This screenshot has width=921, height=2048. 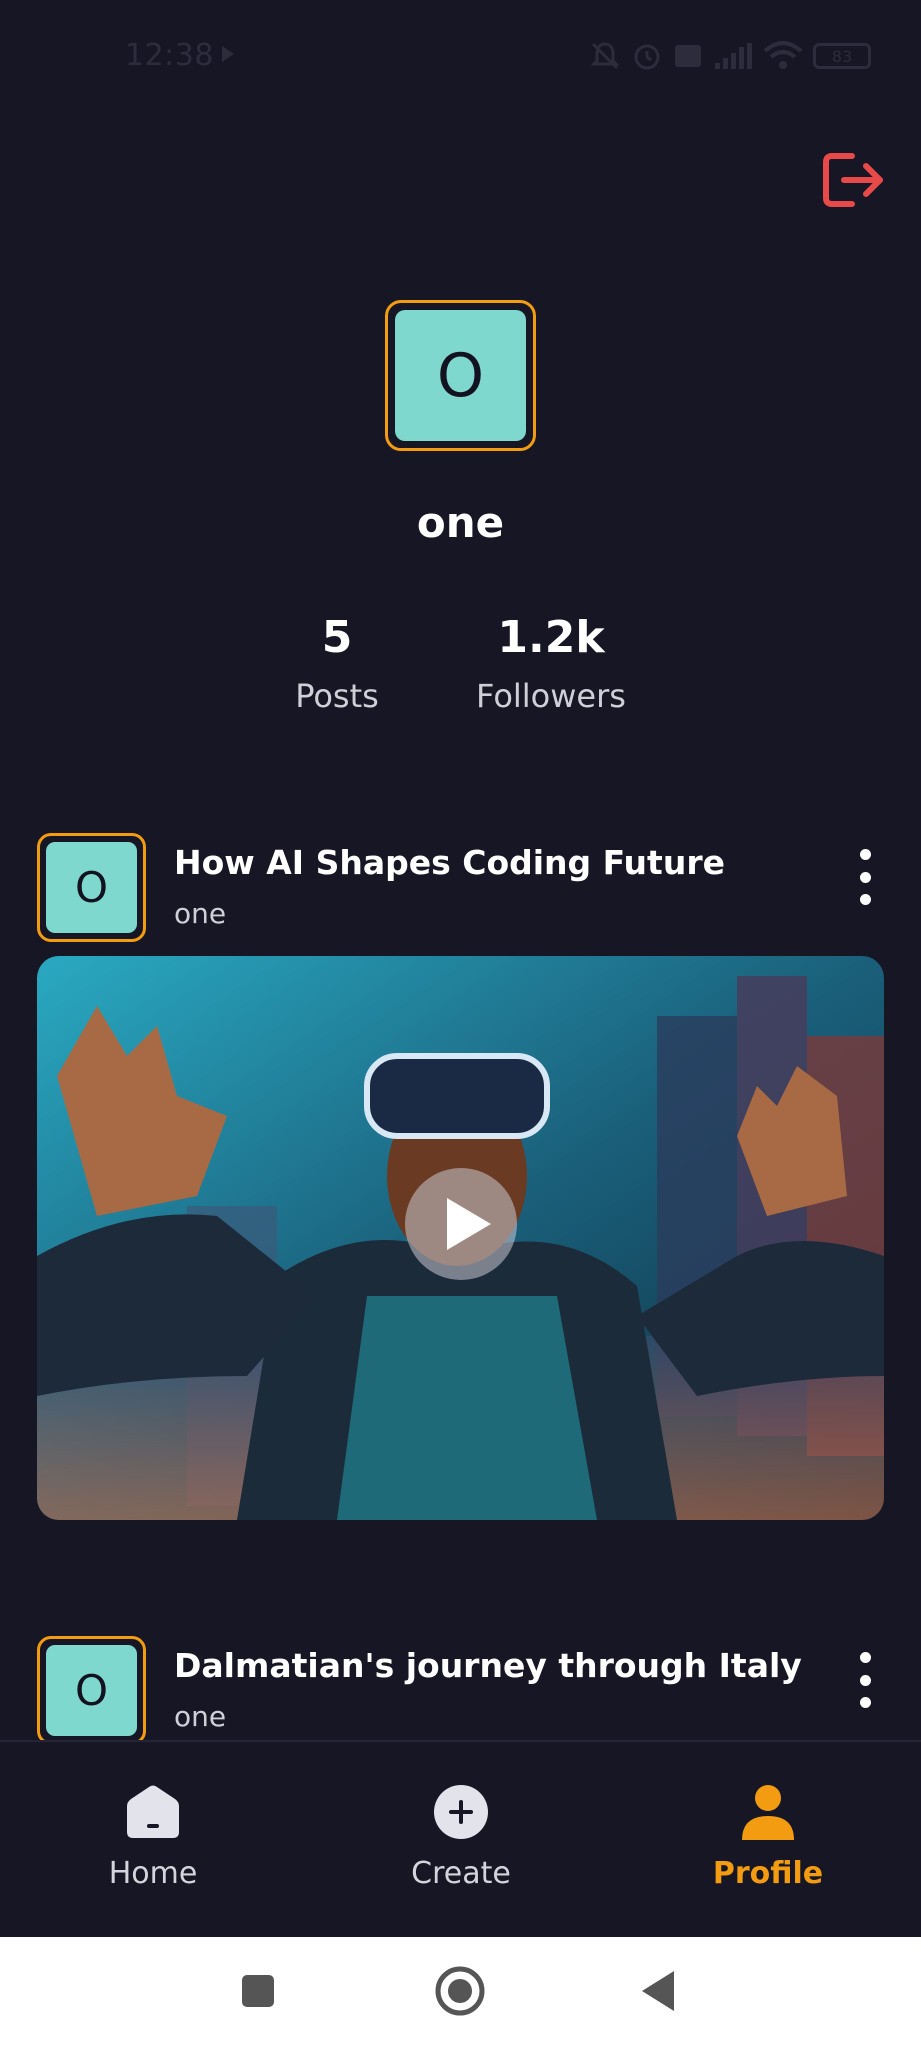 I want to click on recent-apps-button, so click(x=258, y=1993).